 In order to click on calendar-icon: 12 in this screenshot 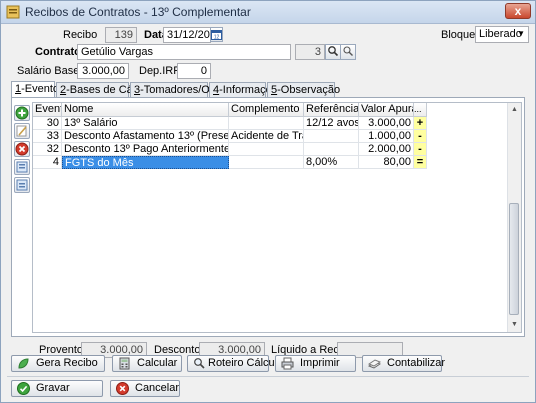, I will do `click(216, 34)`.